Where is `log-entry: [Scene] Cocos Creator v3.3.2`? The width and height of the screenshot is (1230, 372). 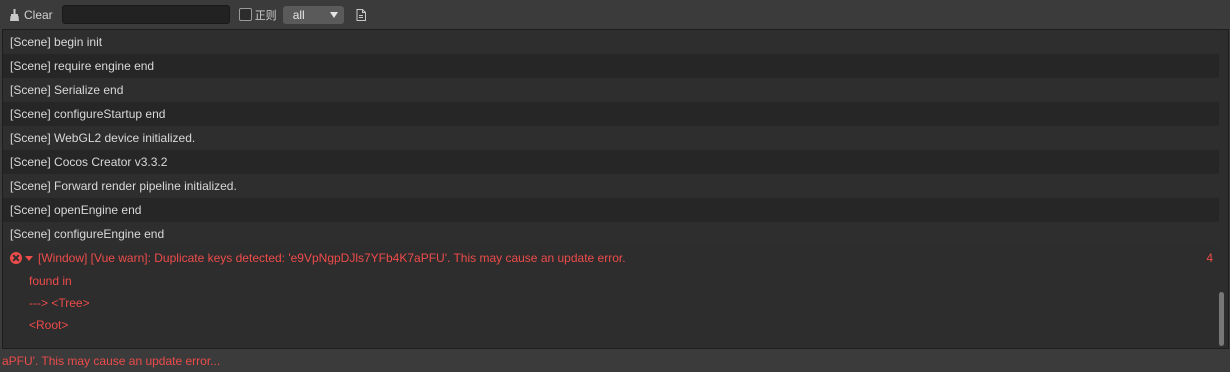 log-entry: [Scene] Cocos Creator v3.3.2 is located at coordinates (611, 162).